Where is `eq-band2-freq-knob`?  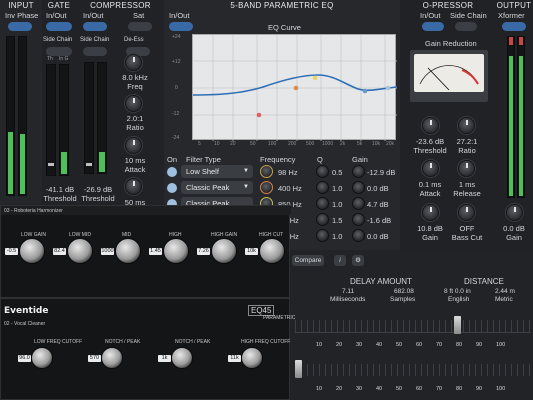 eq-band2-freq-knob is located at coordinates (266, 187).